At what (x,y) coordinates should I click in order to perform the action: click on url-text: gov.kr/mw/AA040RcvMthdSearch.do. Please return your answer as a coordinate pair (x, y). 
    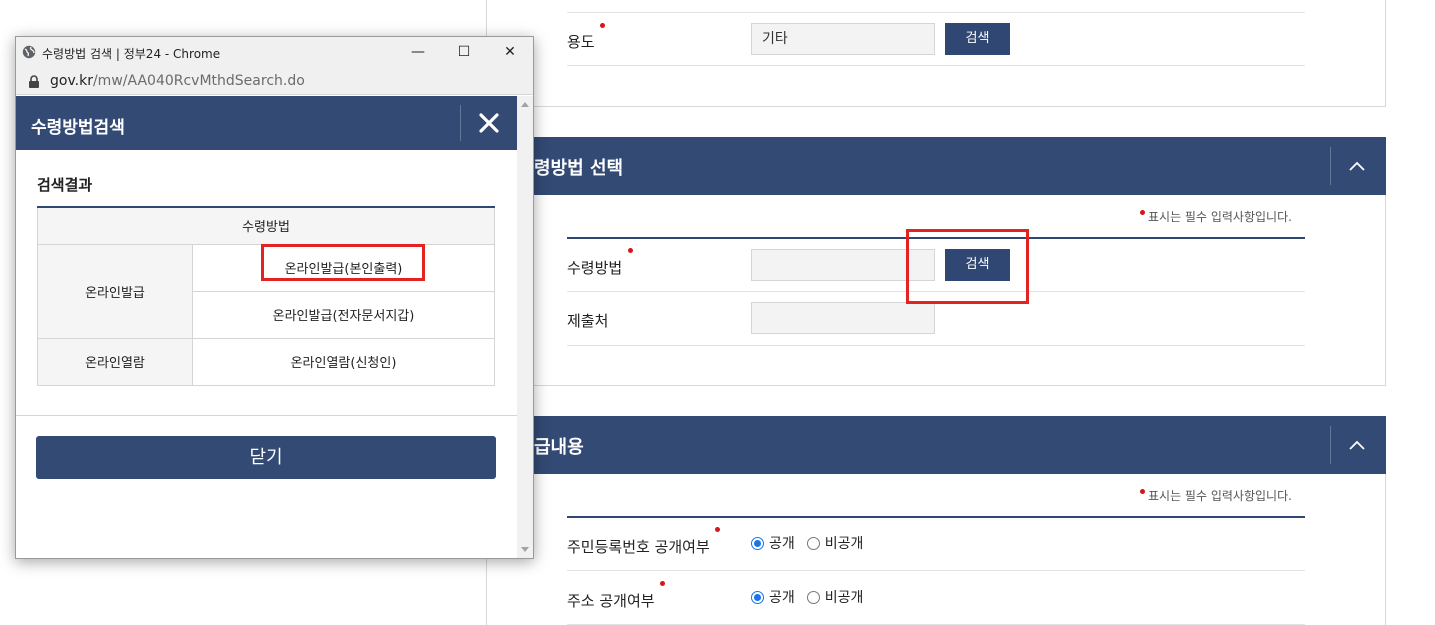
    Looking at the image, I should click on (177, 81).